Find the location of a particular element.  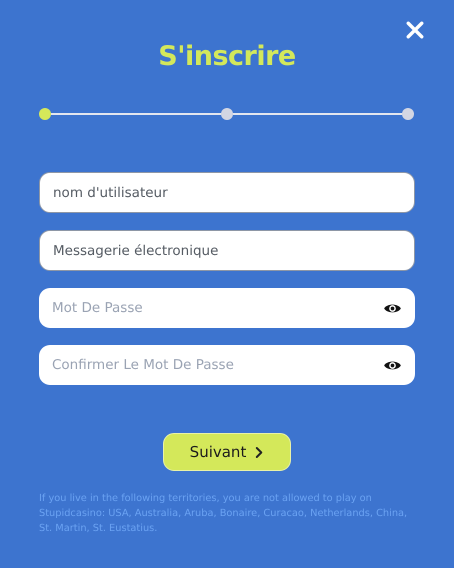

input-field: Messagerie électronique is located at coordinates (227, 250).